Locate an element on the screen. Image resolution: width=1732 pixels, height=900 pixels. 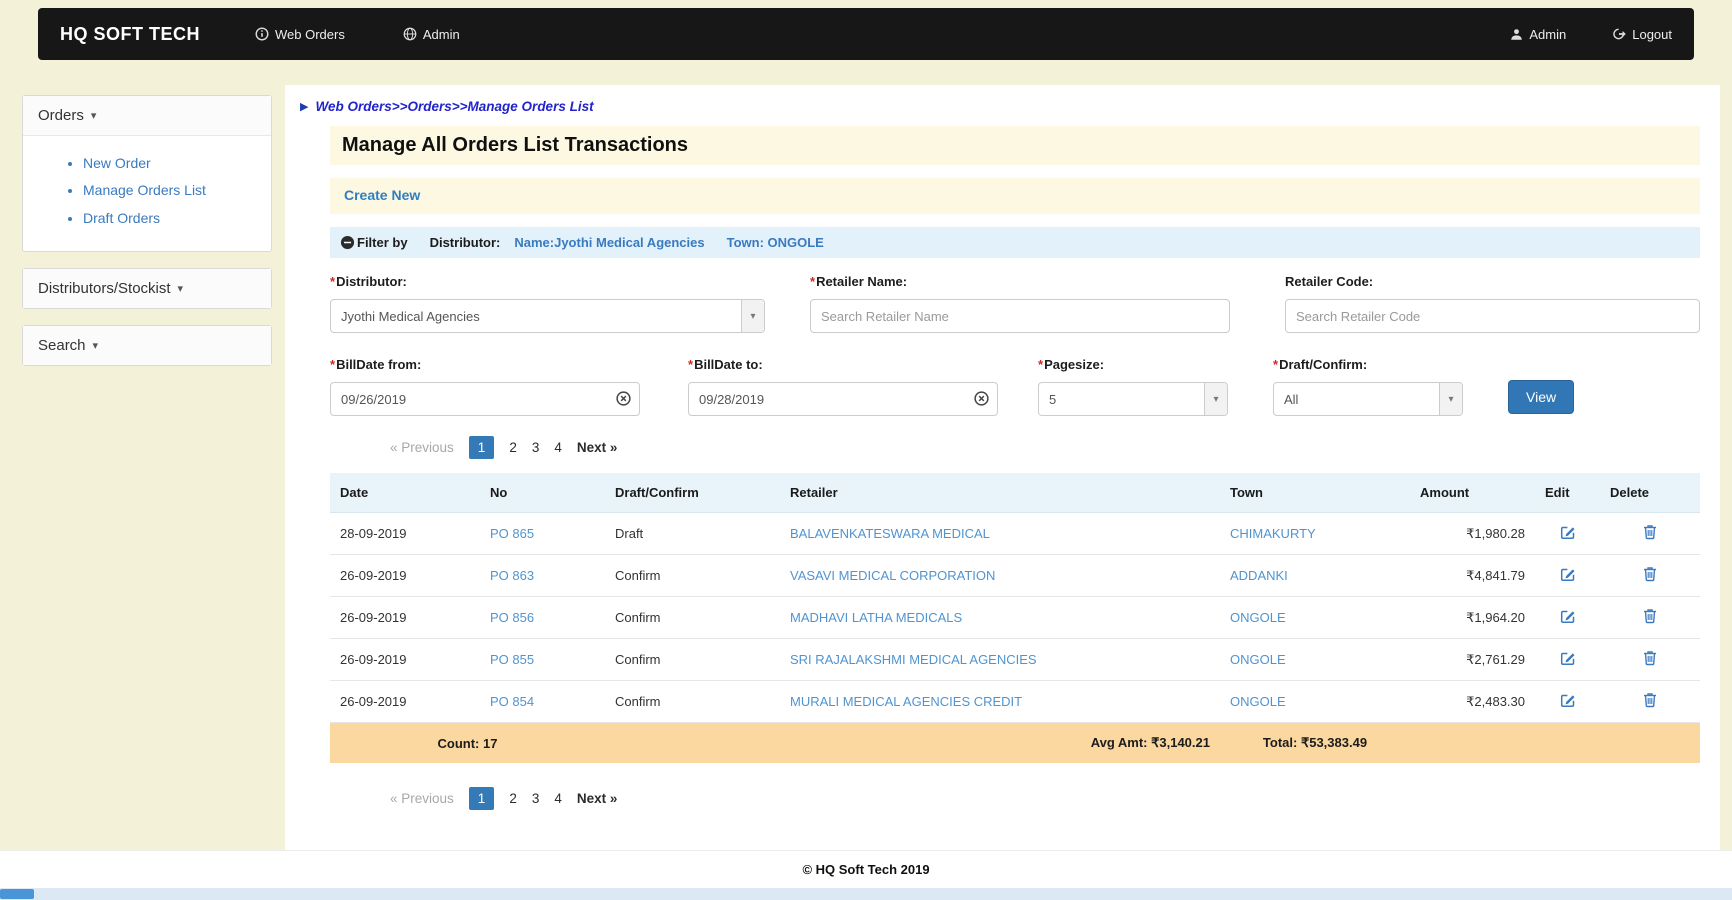
distributor-select-wrap: Jyothi Medical Agencies ▾ is located at coordinates (547, 316).